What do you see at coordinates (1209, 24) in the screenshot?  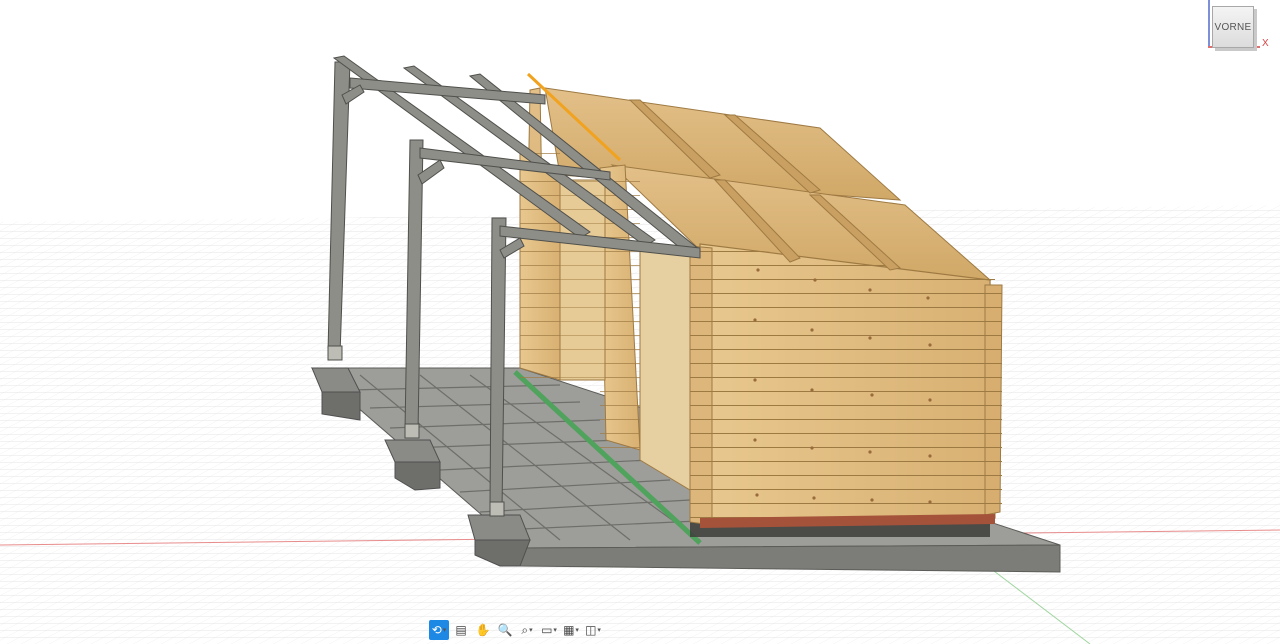 I see `z-axis-indicator` at bounding box center [1209, 24].